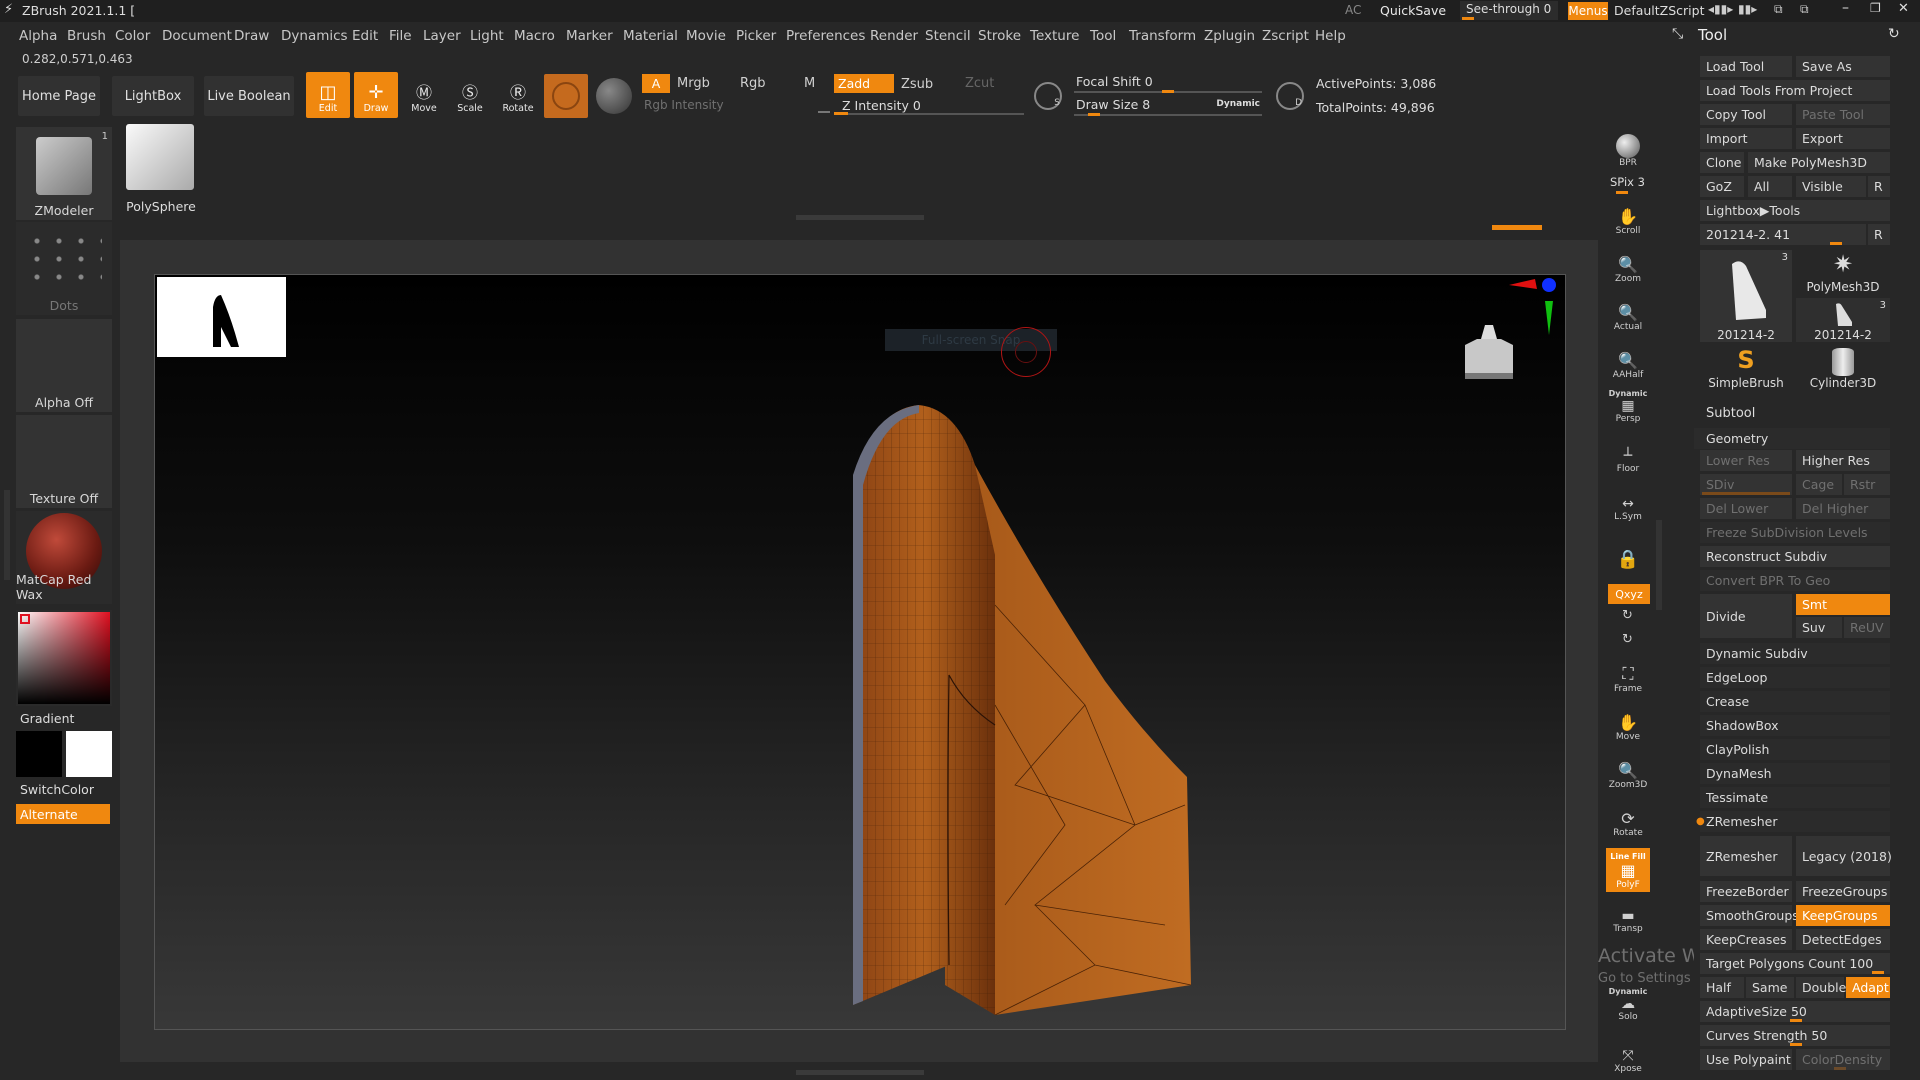 The image size is (1920, 1080). I want to click on polysphere-tool-slot: PolySphere, so click(161, 168).